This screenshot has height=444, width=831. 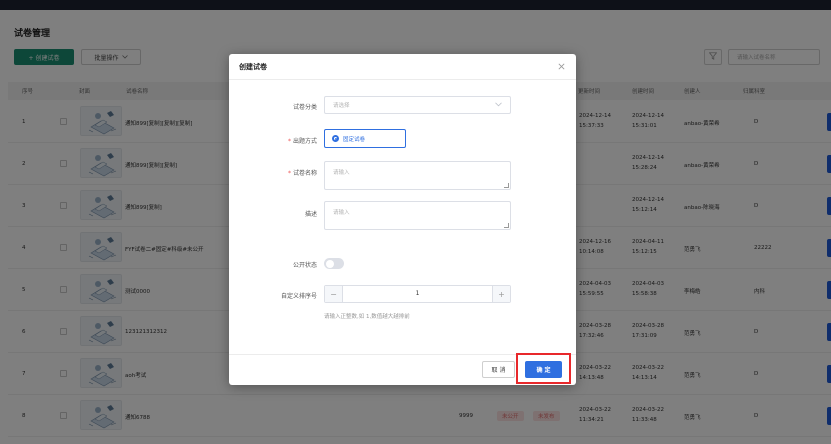 What do you see at coordinates (367, 317) in the screenshot?
I see `sort-order-hint: 请输入正整数,如 1,数值越大越排前` at bounding box center [367, 317].